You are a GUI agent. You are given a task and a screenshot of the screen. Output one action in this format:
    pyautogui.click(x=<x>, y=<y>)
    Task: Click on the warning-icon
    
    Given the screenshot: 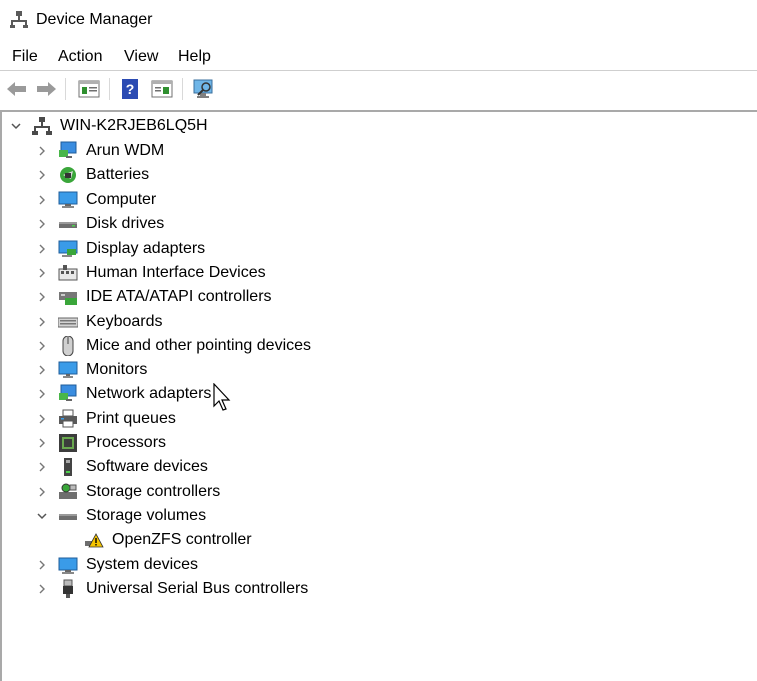 What is the action you would take?
    pyautogui.click(x=94, y=540)
    